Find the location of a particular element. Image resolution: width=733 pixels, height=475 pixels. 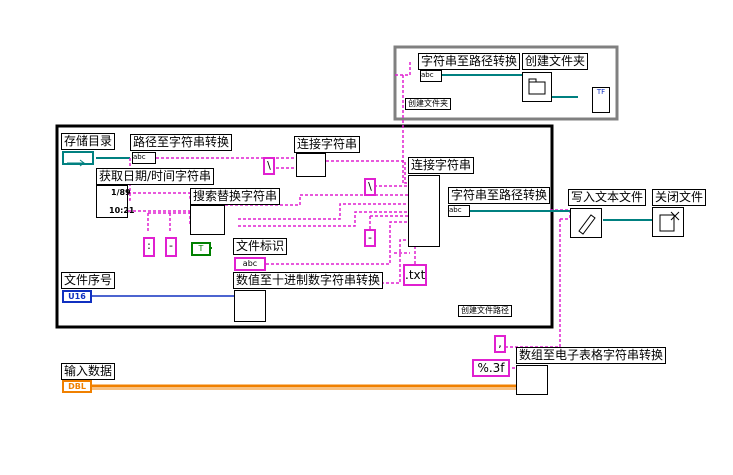

folder-icon is located at coordinates (537, 86).